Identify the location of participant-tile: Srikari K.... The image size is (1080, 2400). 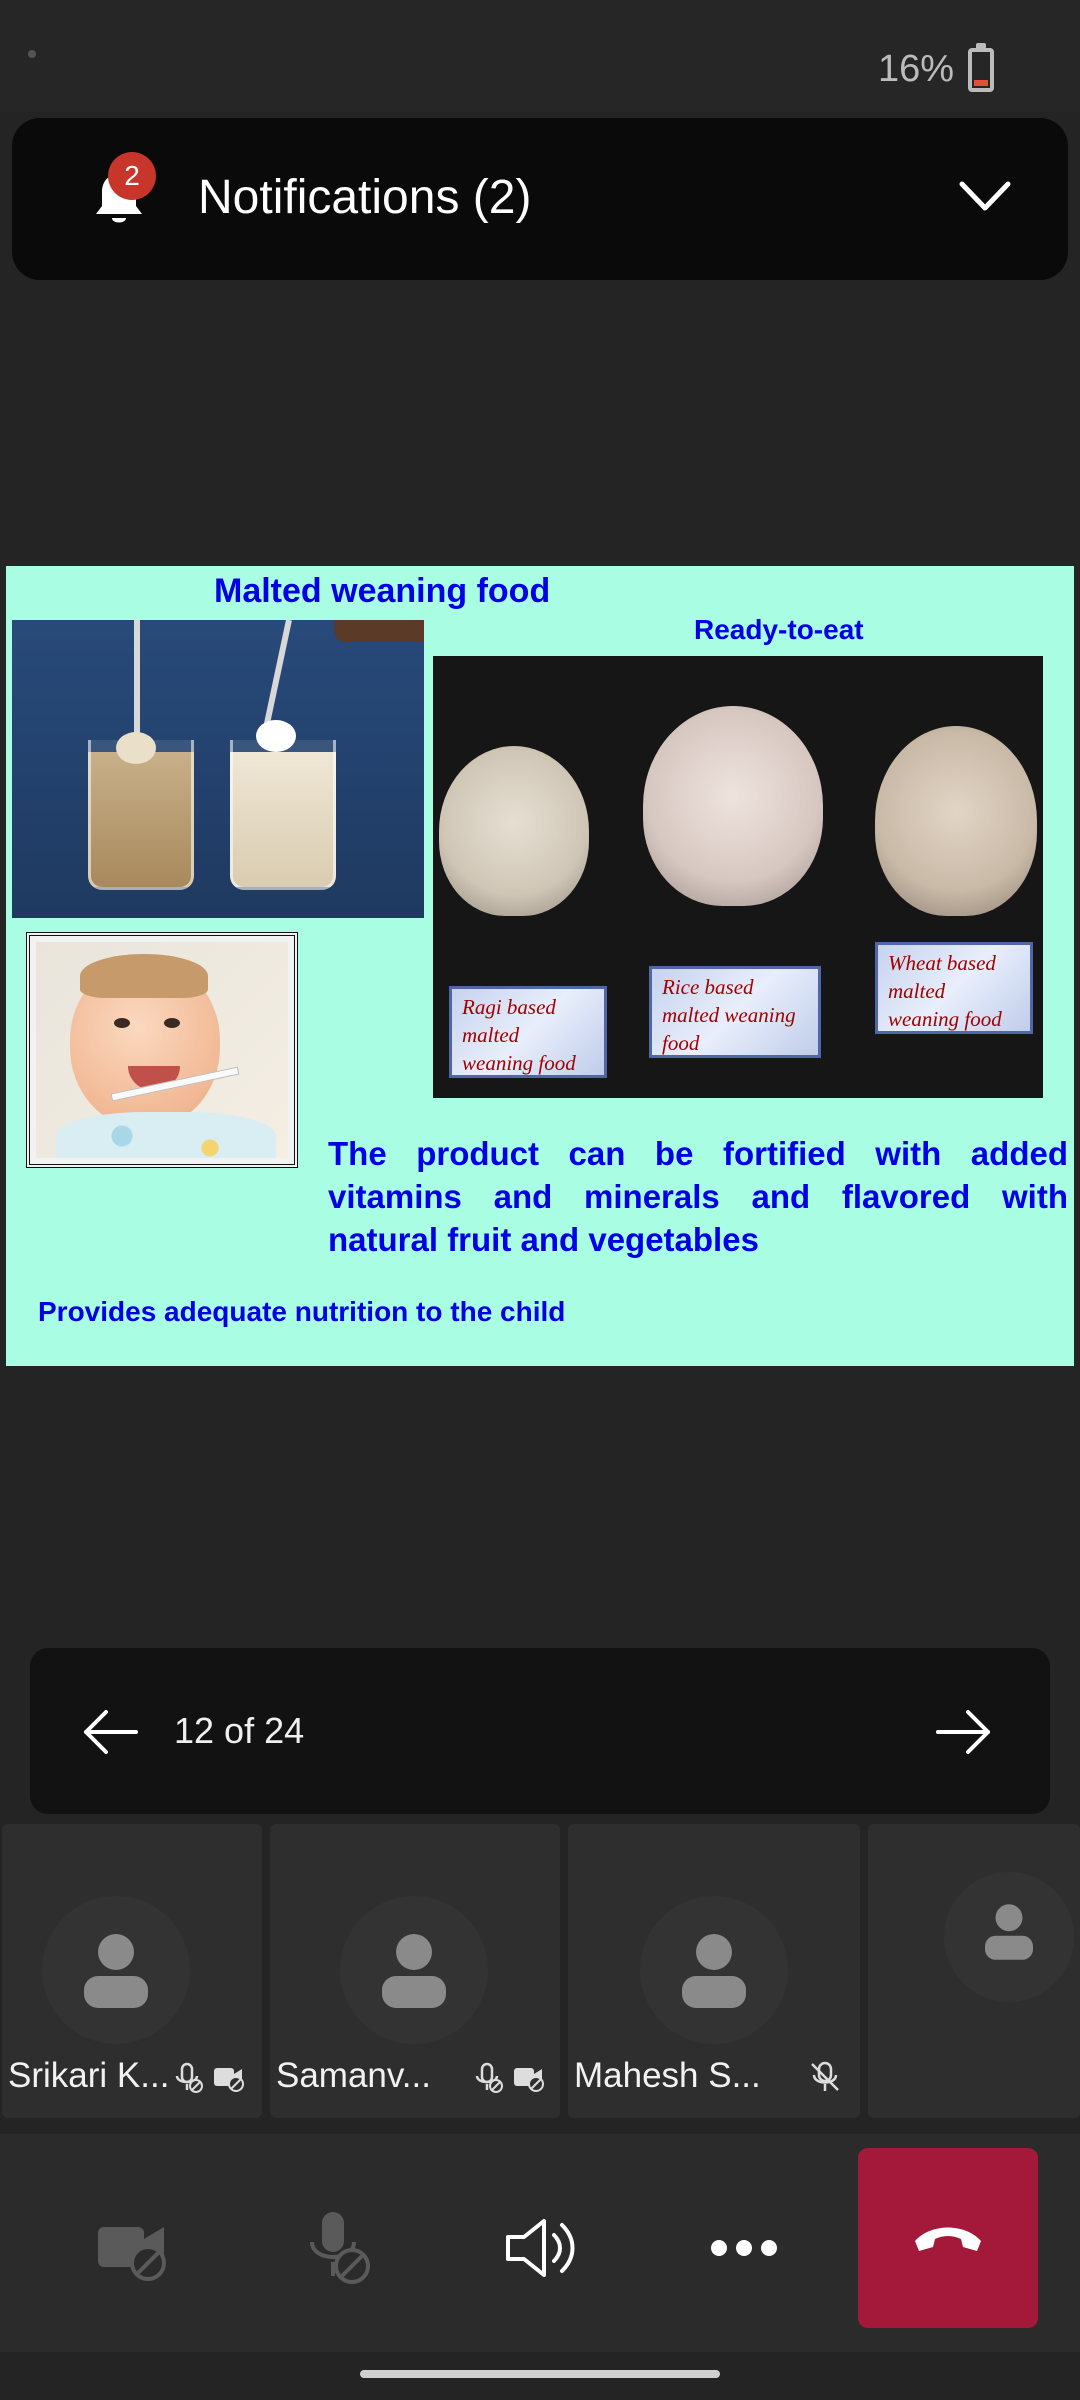
(132, 1971).